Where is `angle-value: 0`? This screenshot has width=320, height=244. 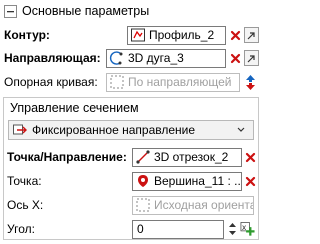
angle-value: 0 is located at coordinates (140, 229).